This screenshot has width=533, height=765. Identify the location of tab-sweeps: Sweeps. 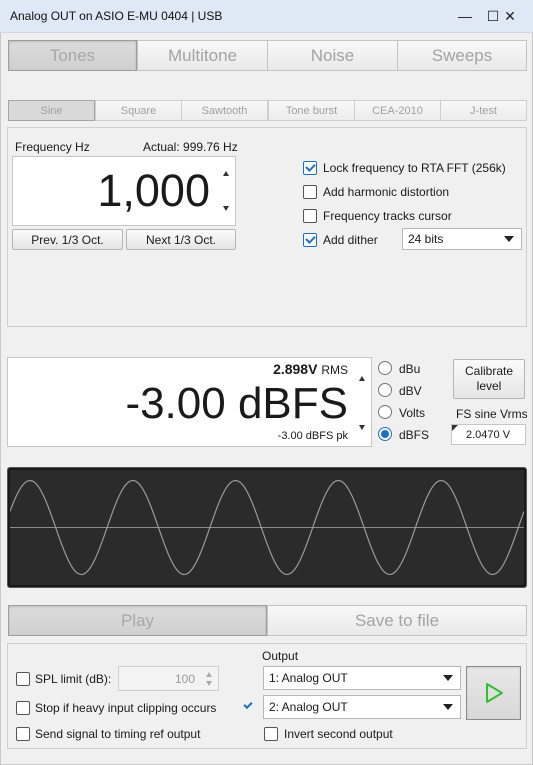
(462, 55).